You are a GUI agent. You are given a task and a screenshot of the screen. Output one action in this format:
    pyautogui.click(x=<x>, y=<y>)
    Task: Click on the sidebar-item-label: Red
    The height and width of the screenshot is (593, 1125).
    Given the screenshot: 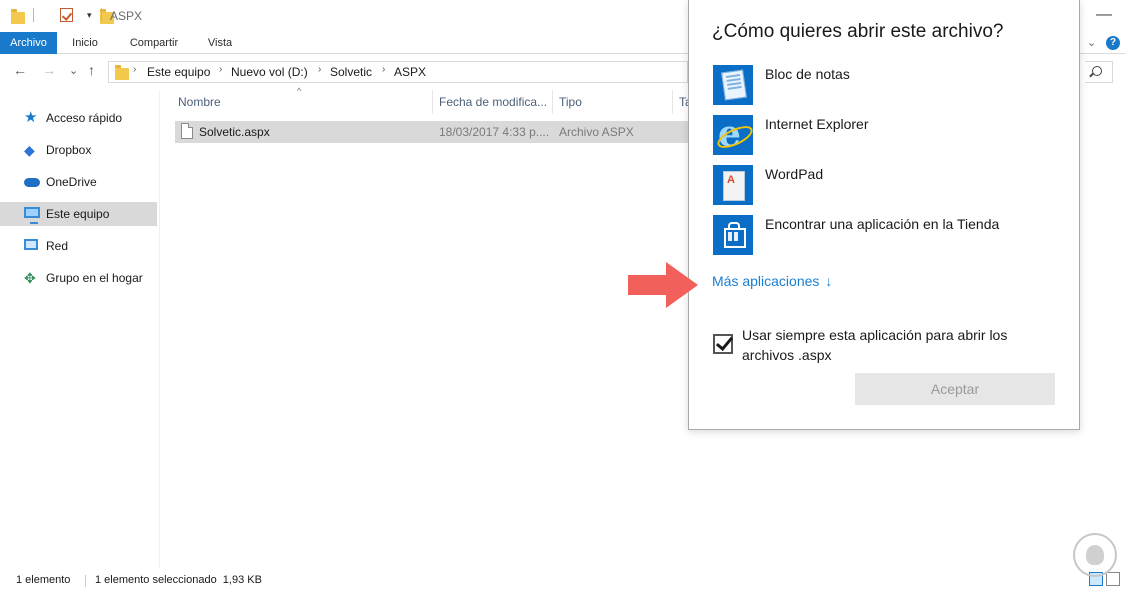 What is the action you would take?
    pyautogui.click(x=57, y=246)
    